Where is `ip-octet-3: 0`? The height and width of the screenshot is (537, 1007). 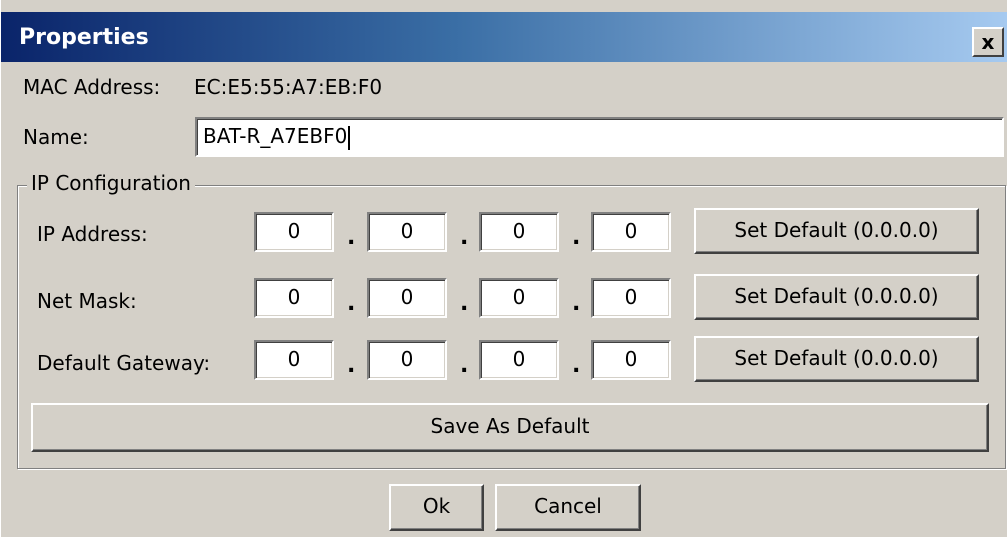
ip-octet-3: 0 is located at coordinates (519, 232).